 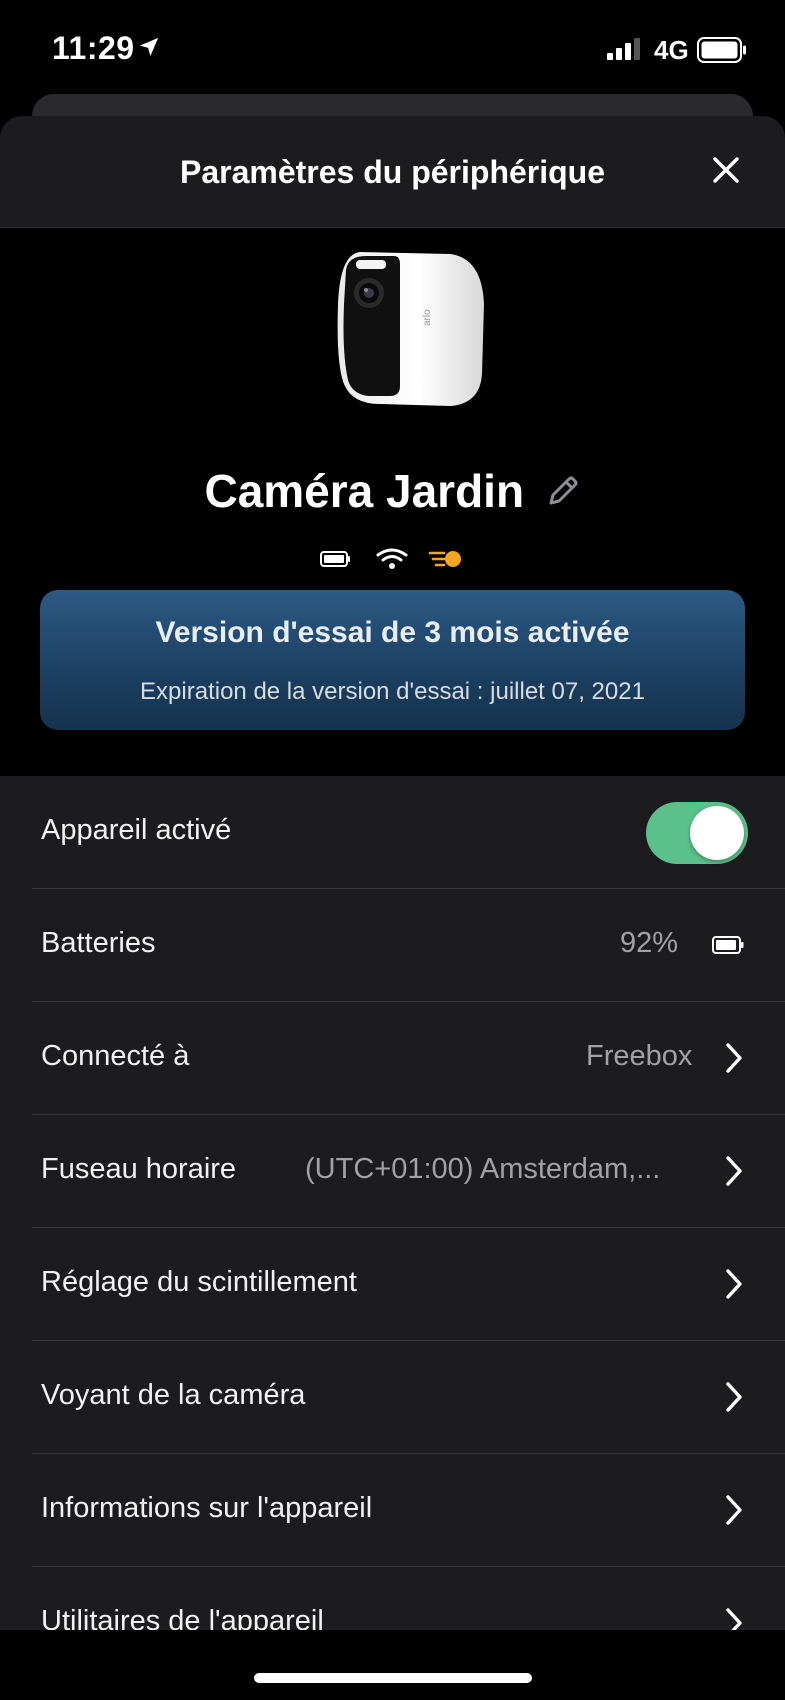 I want to click on device-name-row: Caméra Jardin, so click(x=392, y=491).